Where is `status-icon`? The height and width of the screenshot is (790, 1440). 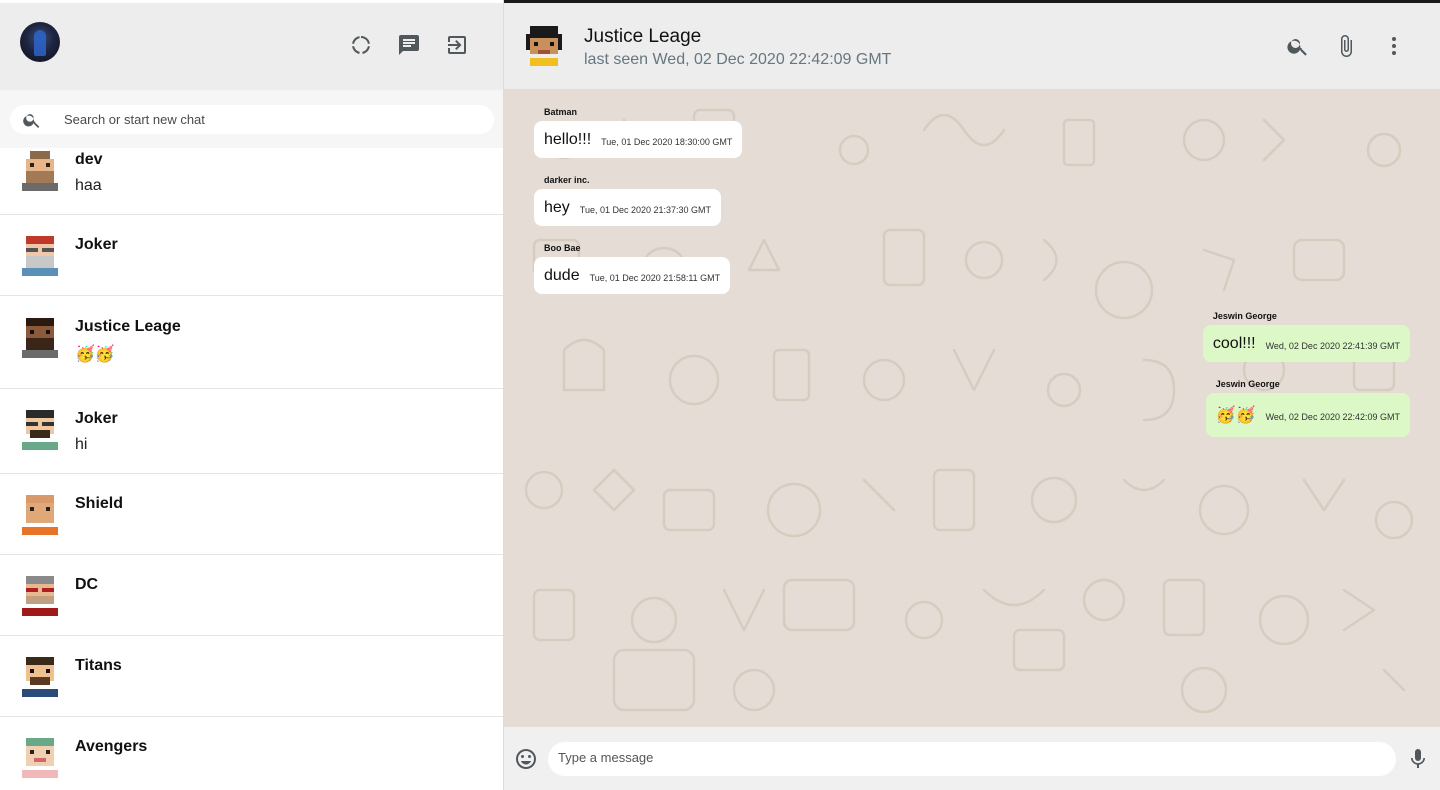
status-icon is located at coordinates (361, 45).